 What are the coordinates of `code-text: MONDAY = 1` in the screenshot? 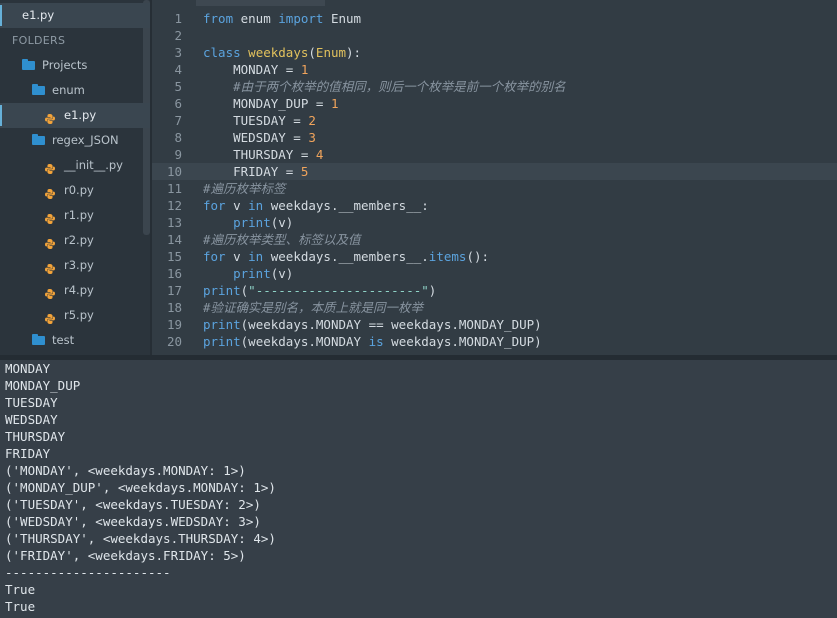 It's located at (256, 69).